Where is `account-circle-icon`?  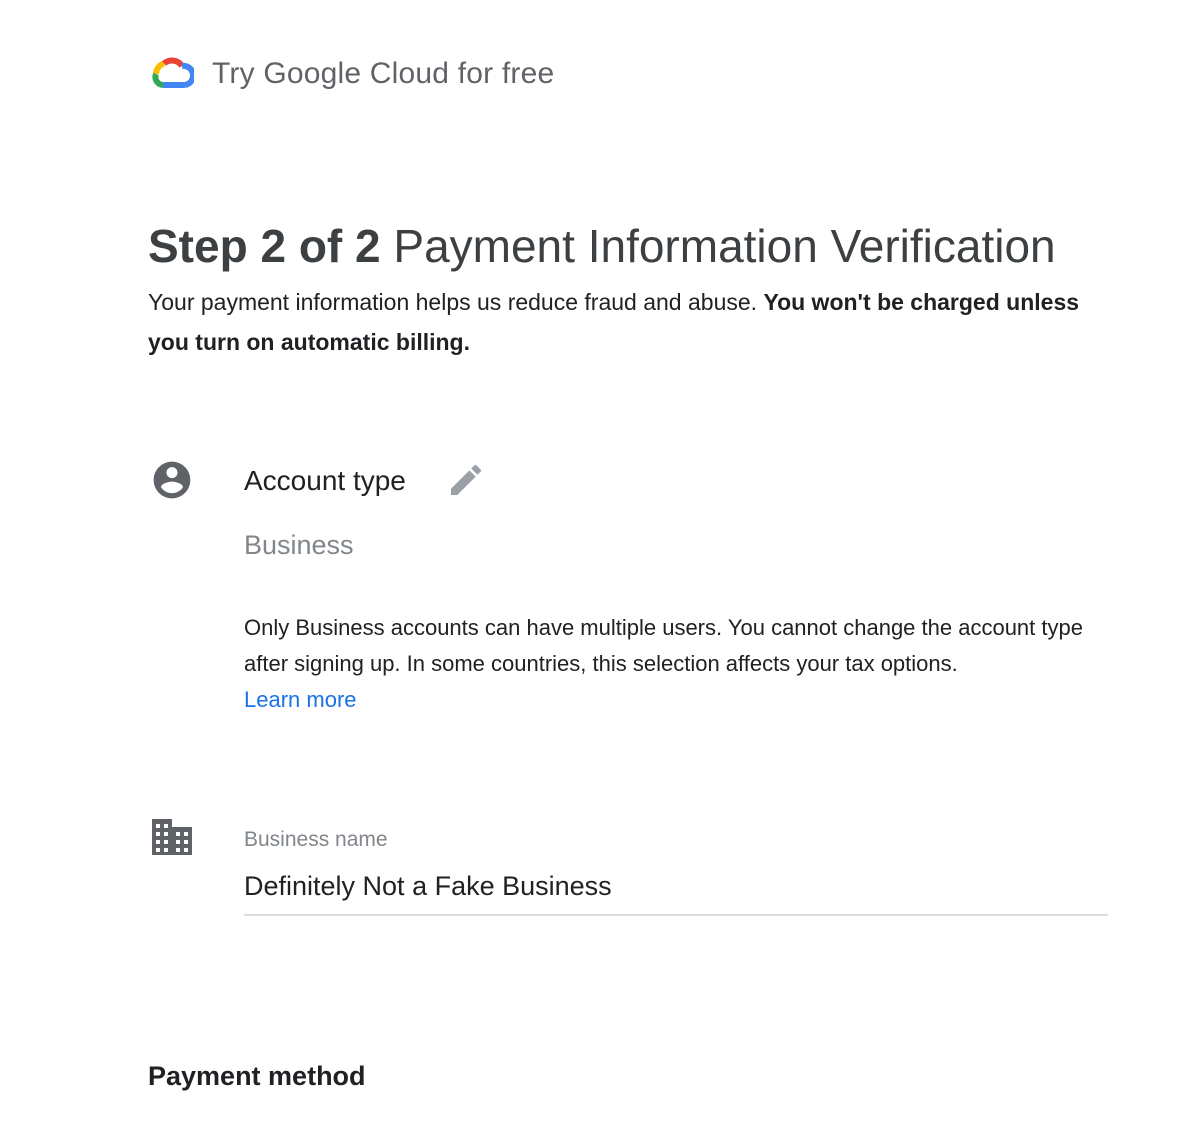
account-circle-icon is located at coordinates (172, 480).